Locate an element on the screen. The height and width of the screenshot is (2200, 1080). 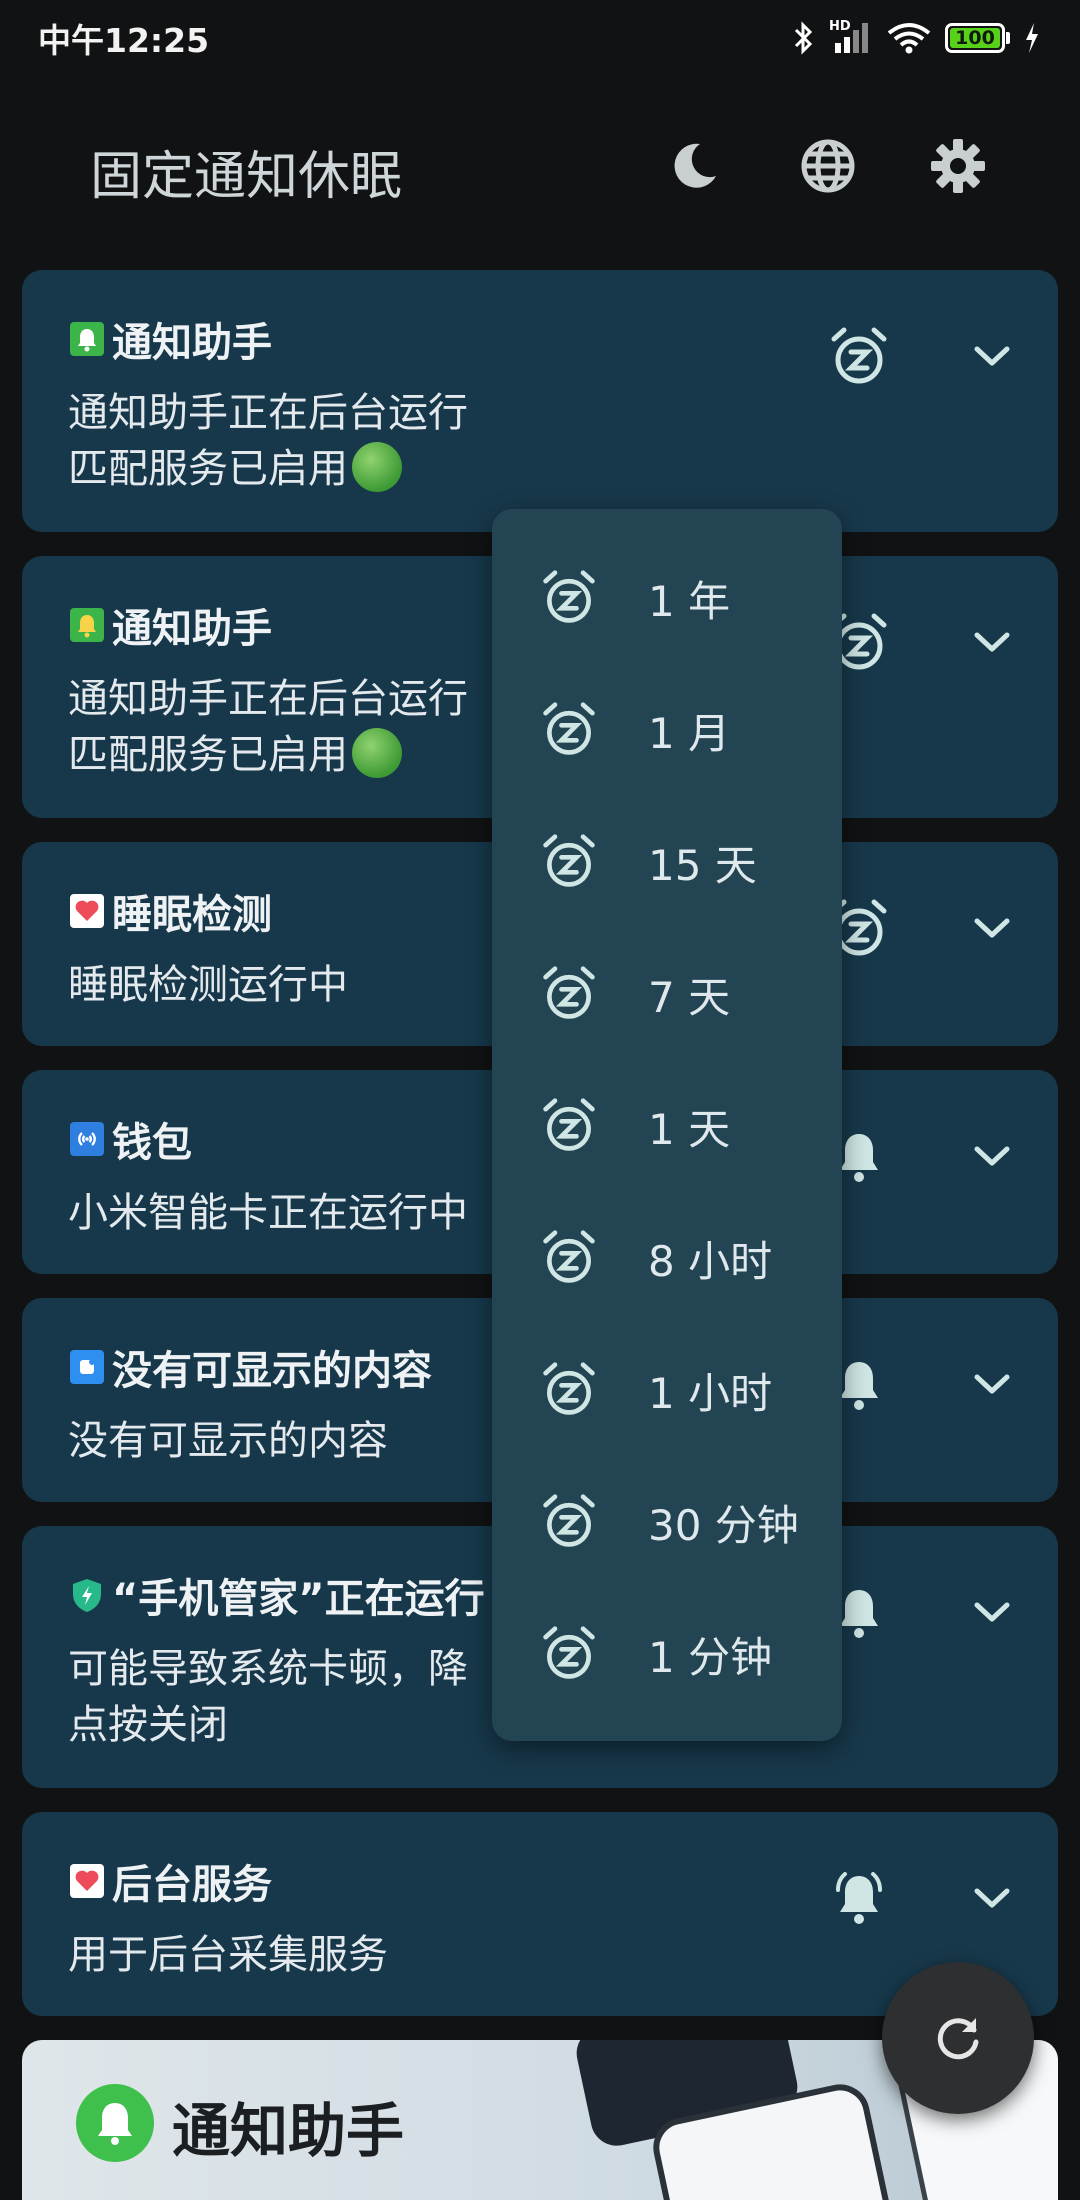
refresh-button is located at coordinates (958, 2038).